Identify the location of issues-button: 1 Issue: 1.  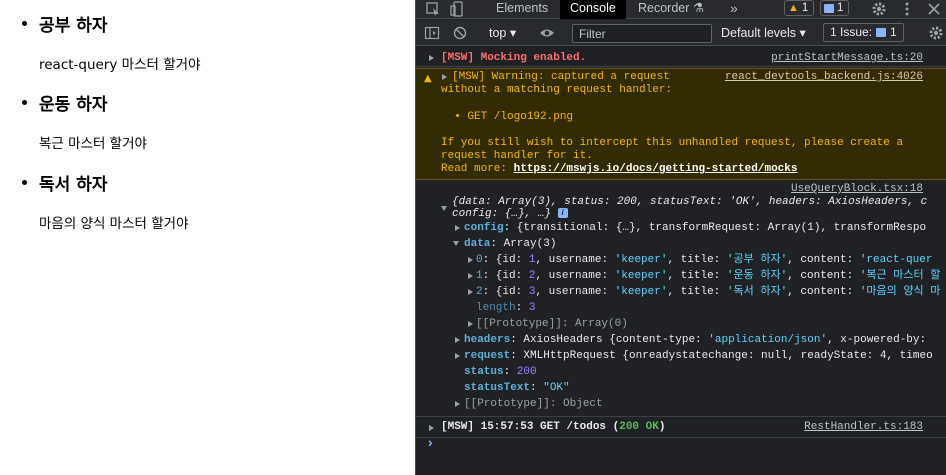
(863, 32).